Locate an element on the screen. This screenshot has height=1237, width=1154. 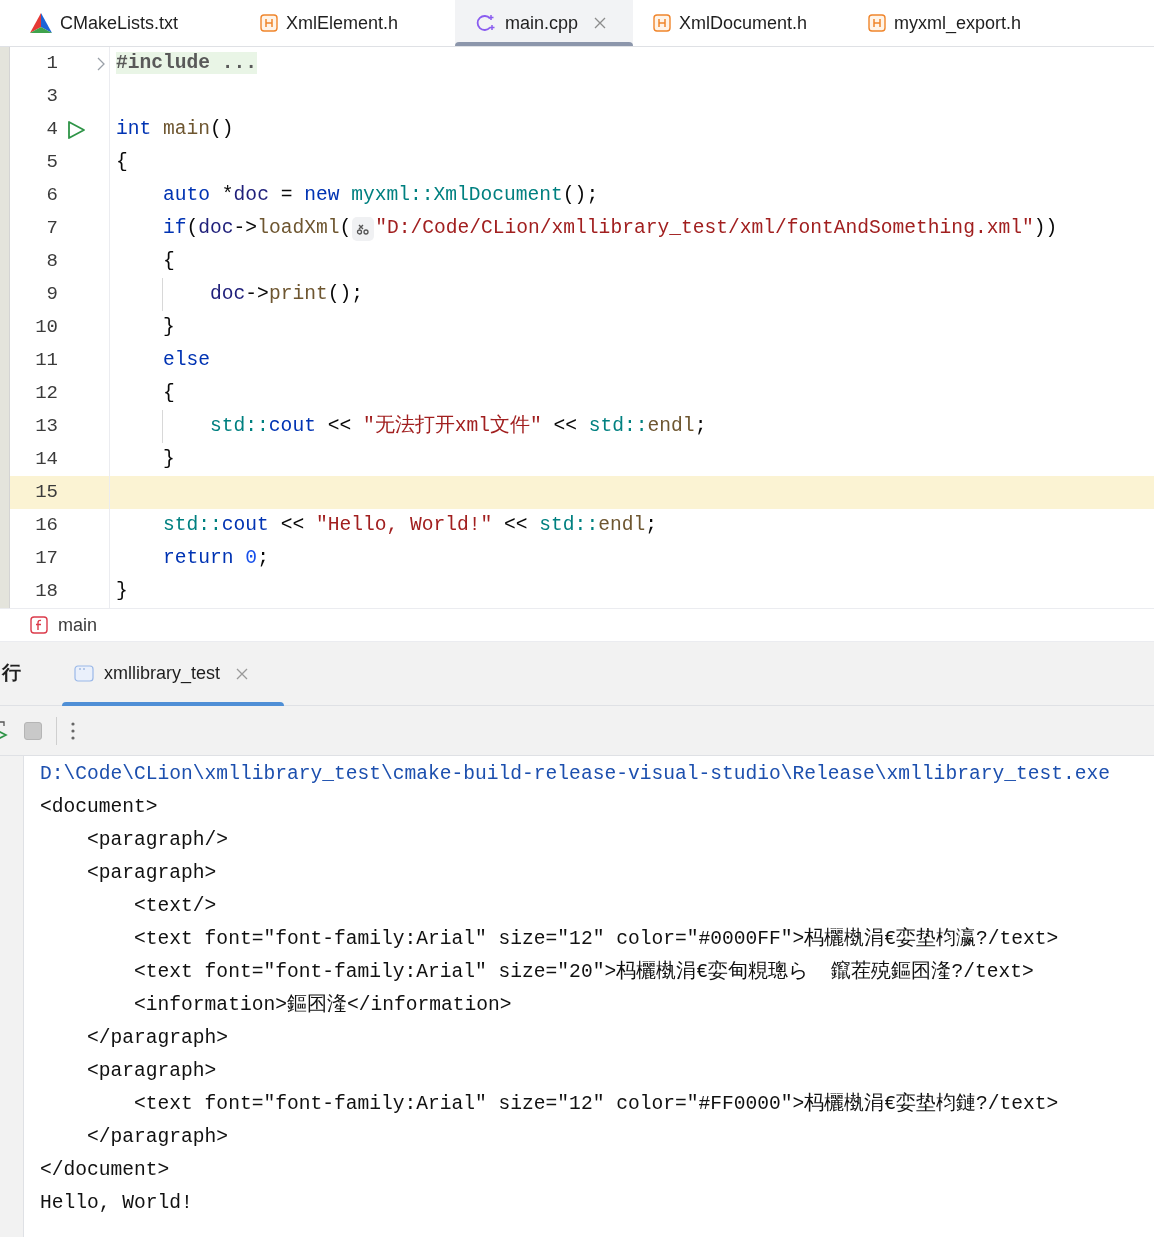
console-line: <text font="font-family:Arial" size="12" color="#FF0000">杩欐槸涓€娈垫枃鏈?/text> is located at coordinates (596, 1104).